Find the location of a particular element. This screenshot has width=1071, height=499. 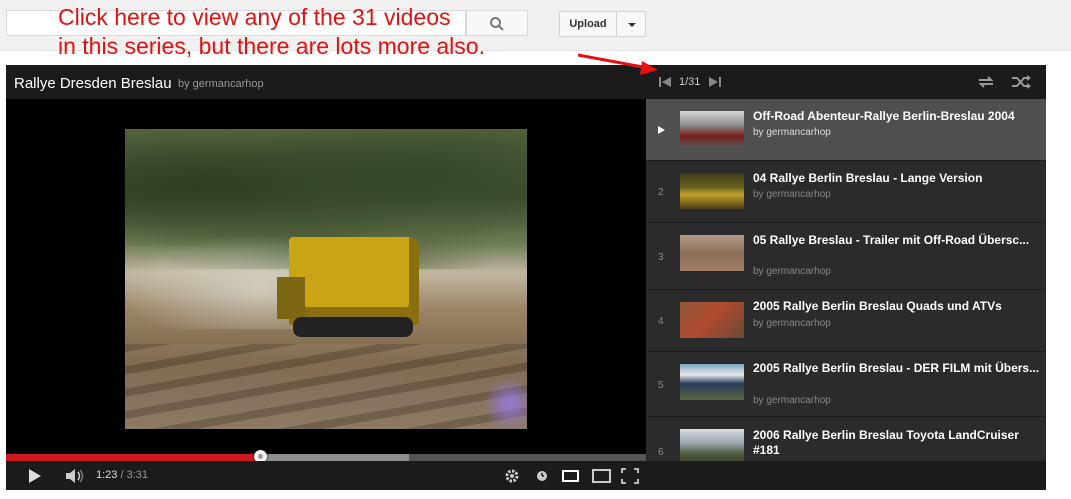

volume-icon is located at coordinates (75, 475).